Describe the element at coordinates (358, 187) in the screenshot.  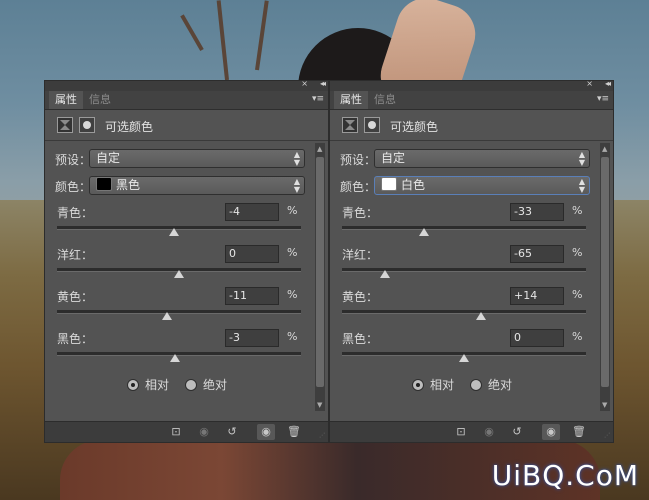
I see `colors-label: 颜色：` at that location.